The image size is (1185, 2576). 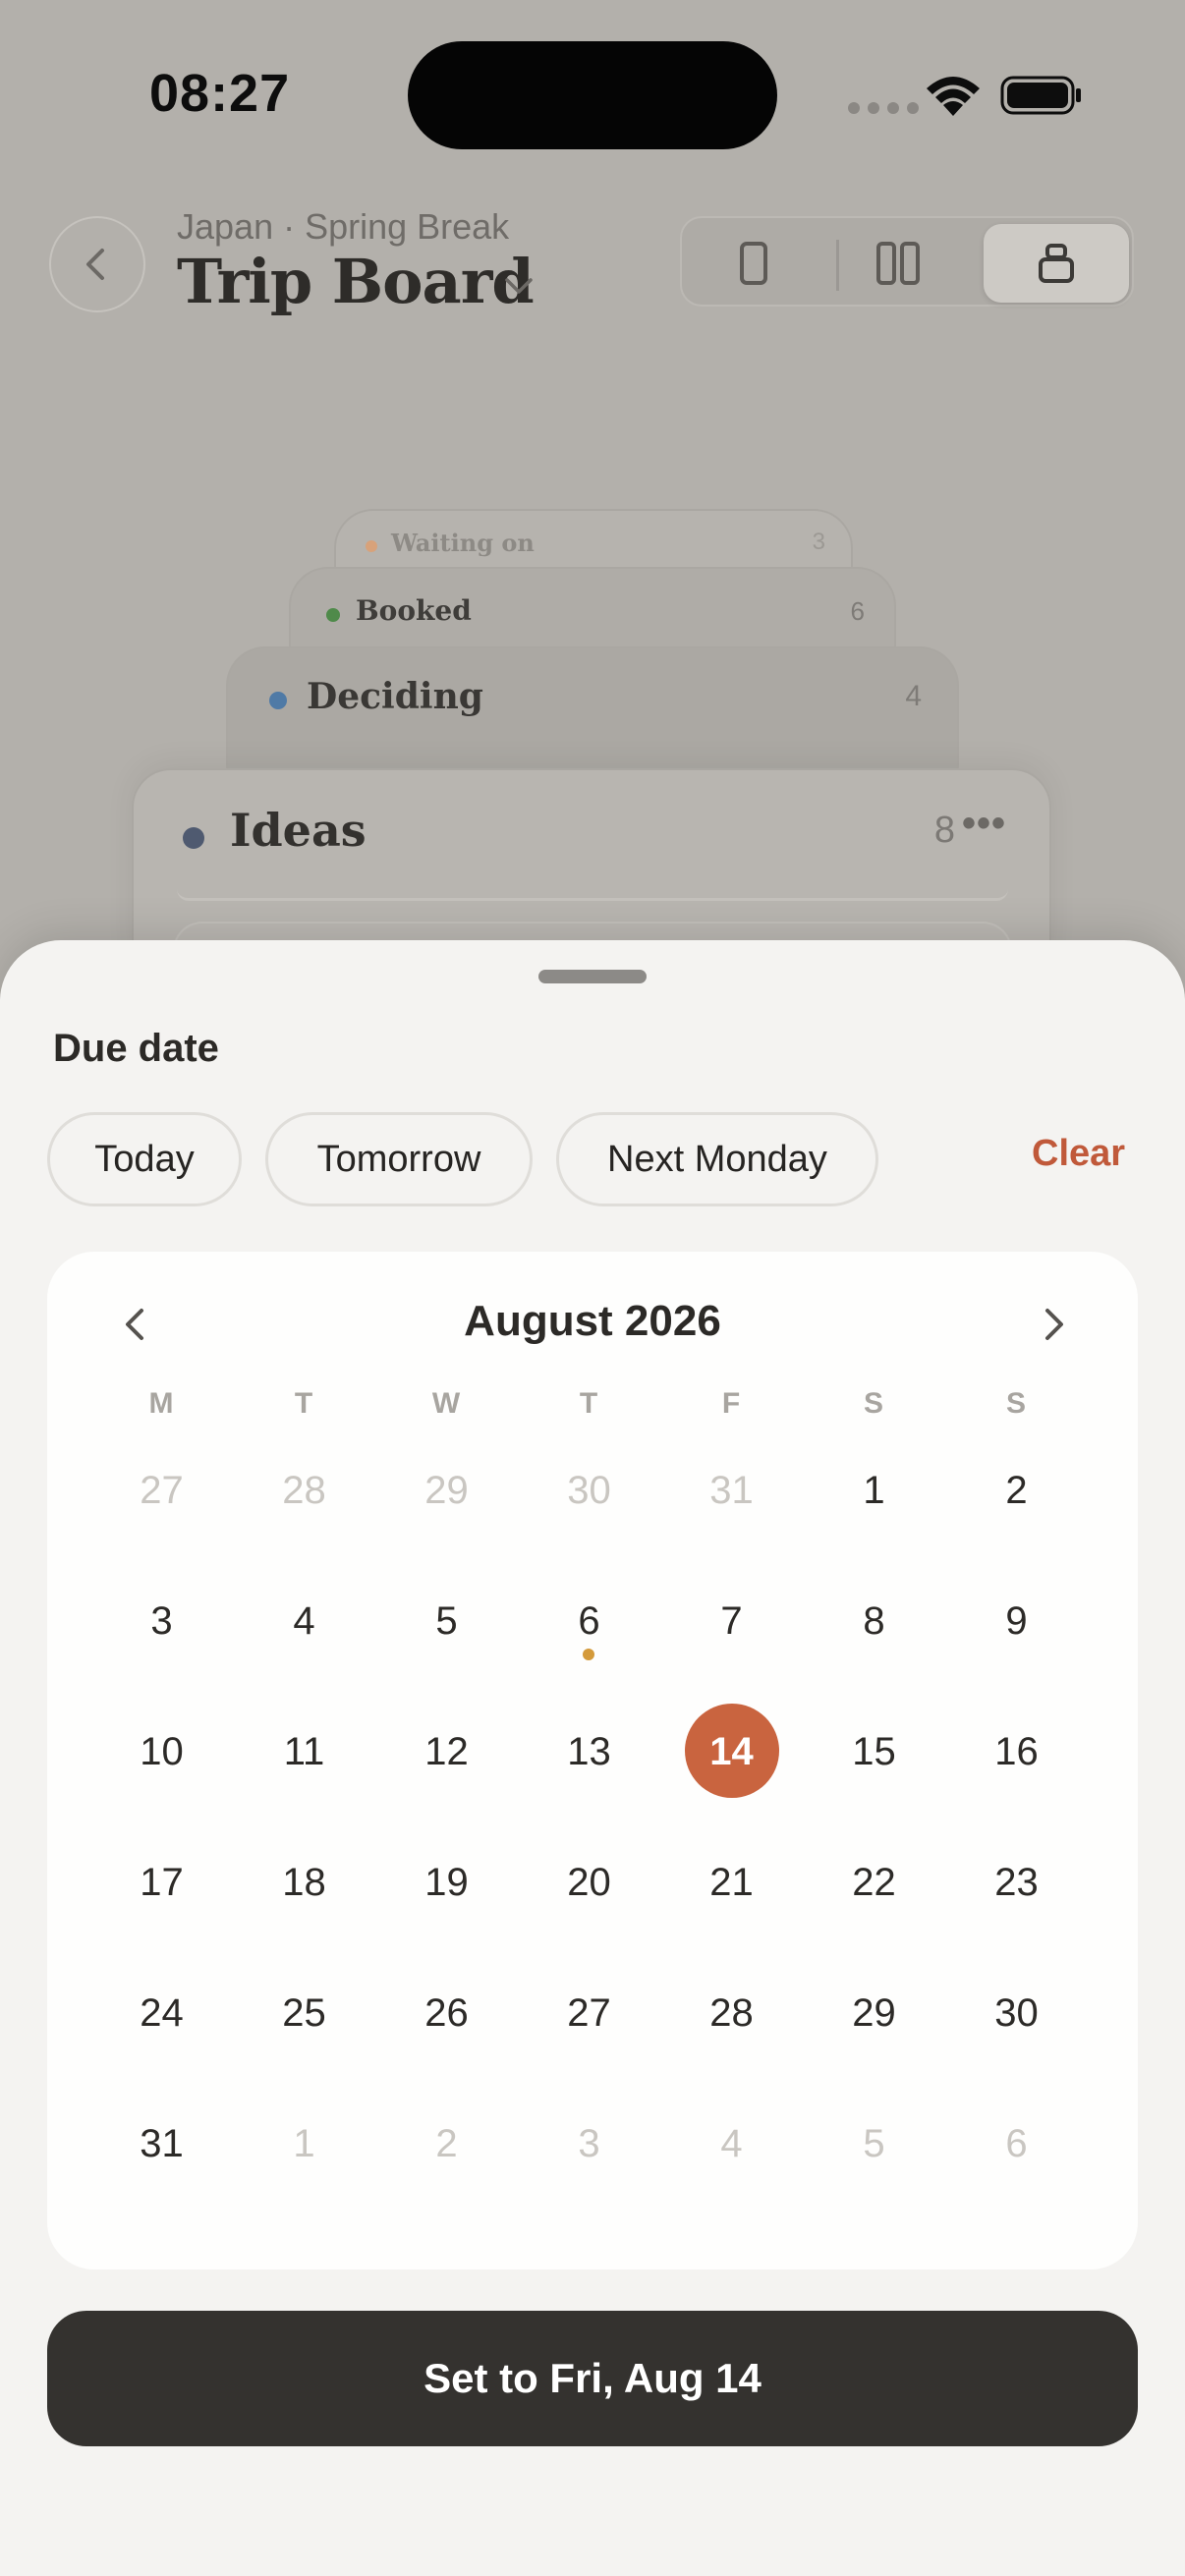 I want to click on calendar-day: 31, so click(x=162, y=2144).